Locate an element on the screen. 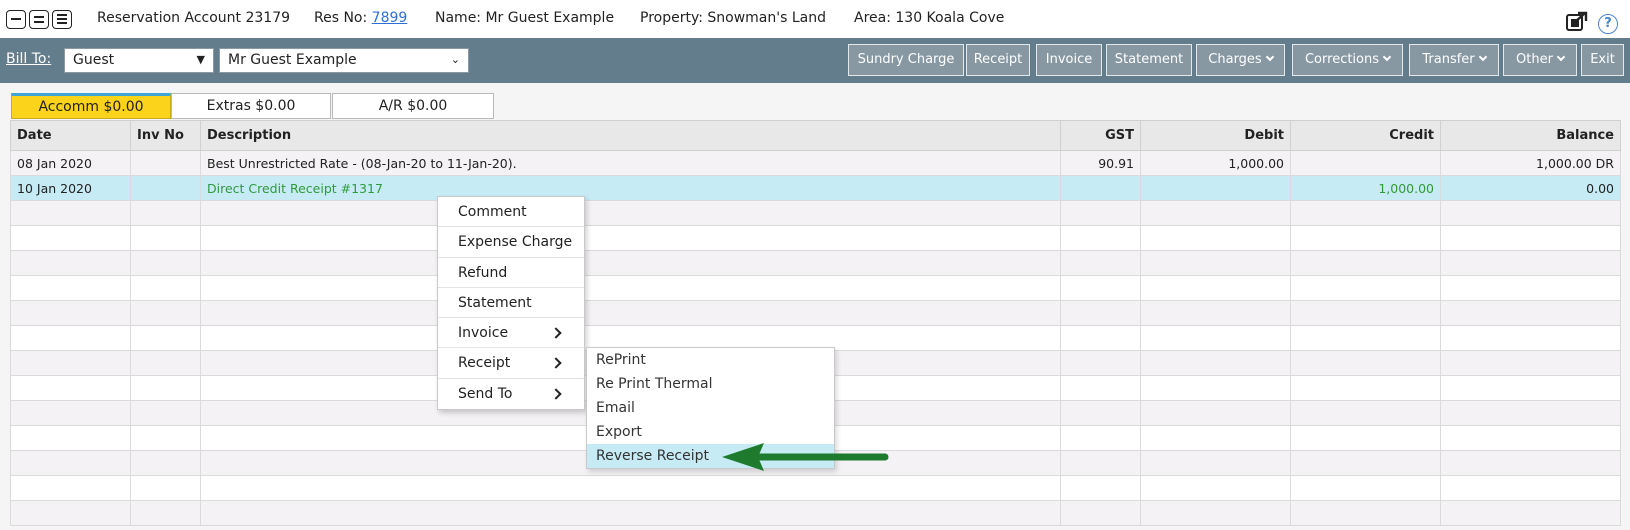 This screenshot has height=530, width=1630. property-name: Property: Snowman's Land is located at coordinates (733, 18).